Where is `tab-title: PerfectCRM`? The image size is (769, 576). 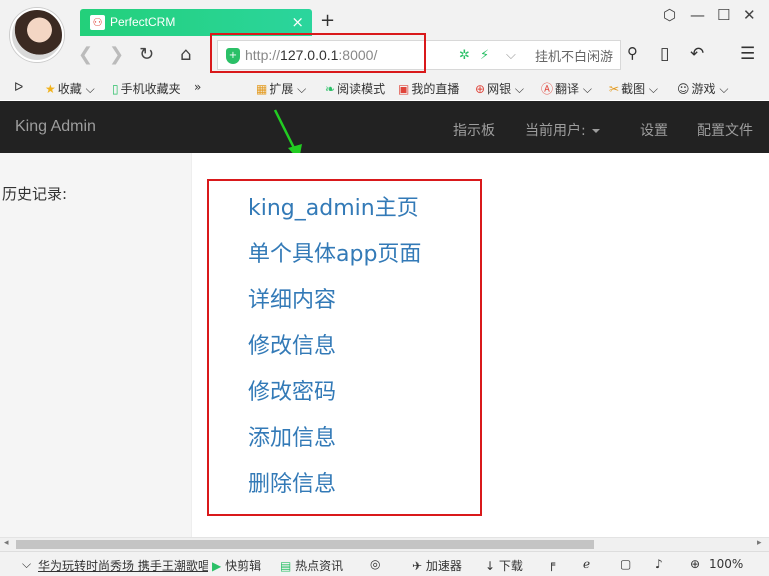
tab-title: PerfectCRM is located at coordinates (143, 22).